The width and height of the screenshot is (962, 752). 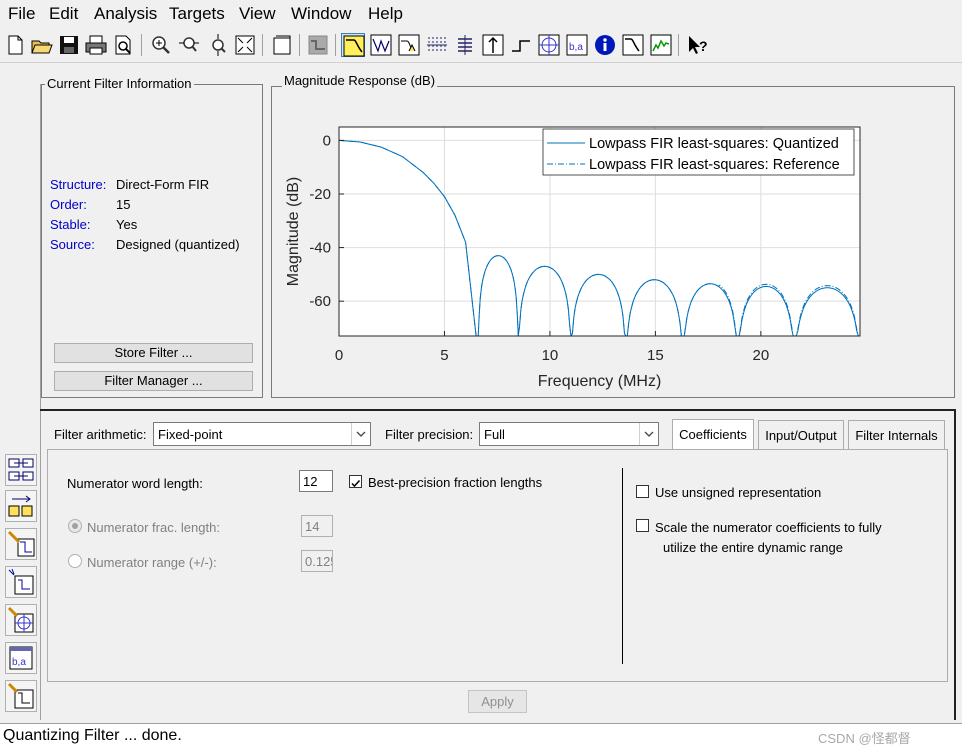 What do you see at coordinates (714, 165) in the screenshot?
I see `legend-entry-reference: Lowpass FIR least-squares: Reference` at bounding box center [714, 165].